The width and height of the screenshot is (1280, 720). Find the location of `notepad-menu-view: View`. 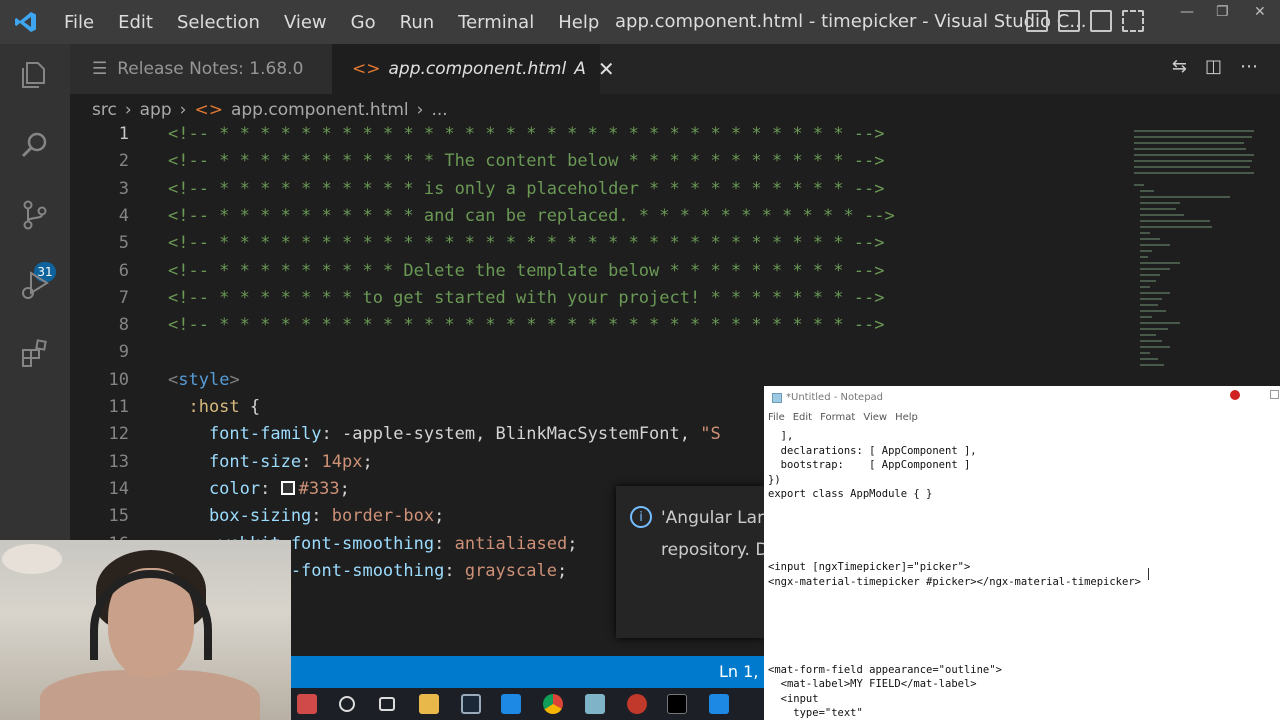

notepad-menu-view: View is located at coordinates (875, 420).